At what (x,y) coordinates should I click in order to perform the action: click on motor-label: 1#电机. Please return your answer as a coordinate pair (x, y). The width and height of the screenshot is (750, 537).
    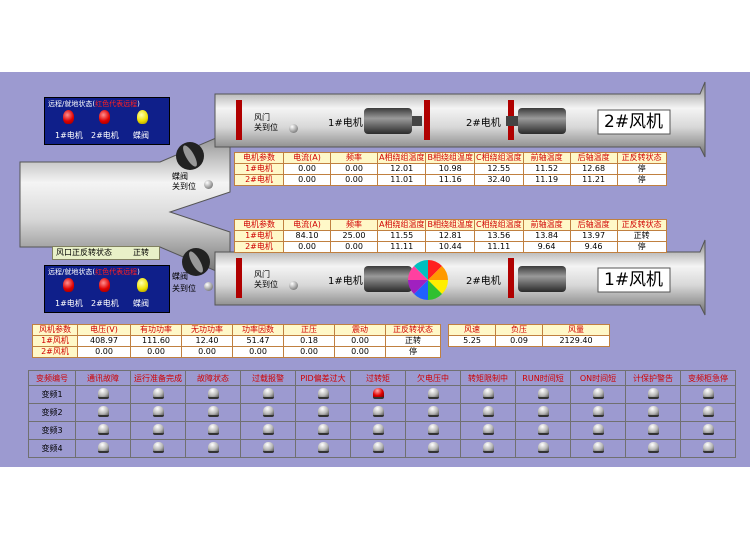
    Looking at the image, I should click on (345, 123).